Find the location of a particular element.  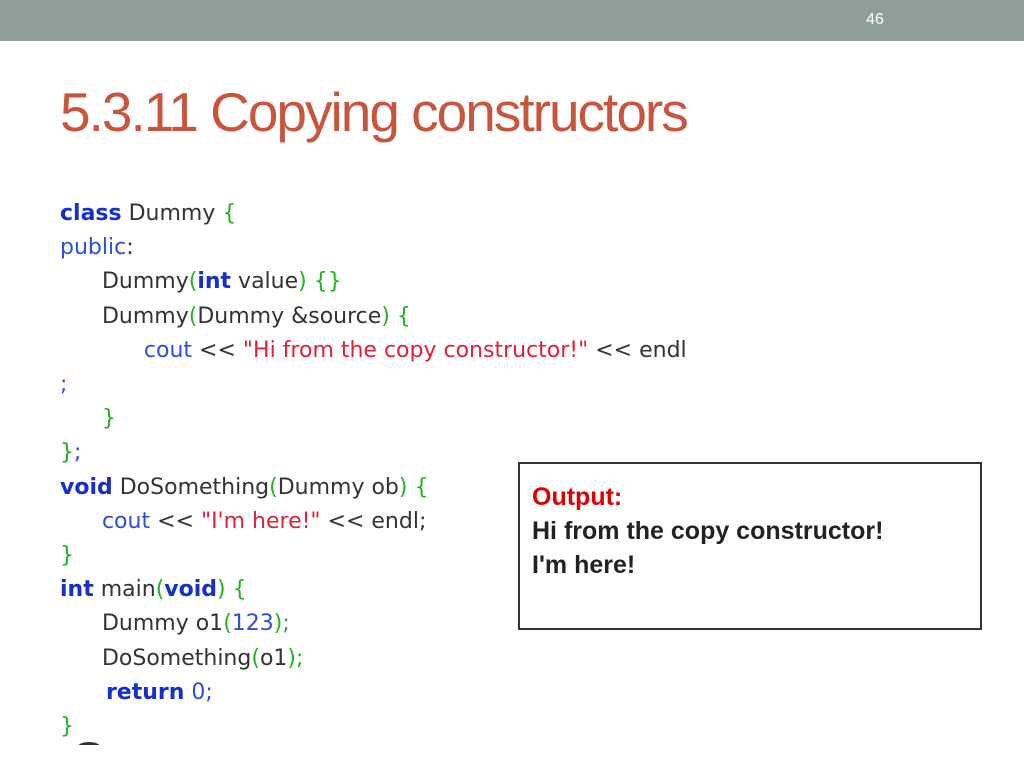

output-label: Output: is located at coordinates (577, 497).